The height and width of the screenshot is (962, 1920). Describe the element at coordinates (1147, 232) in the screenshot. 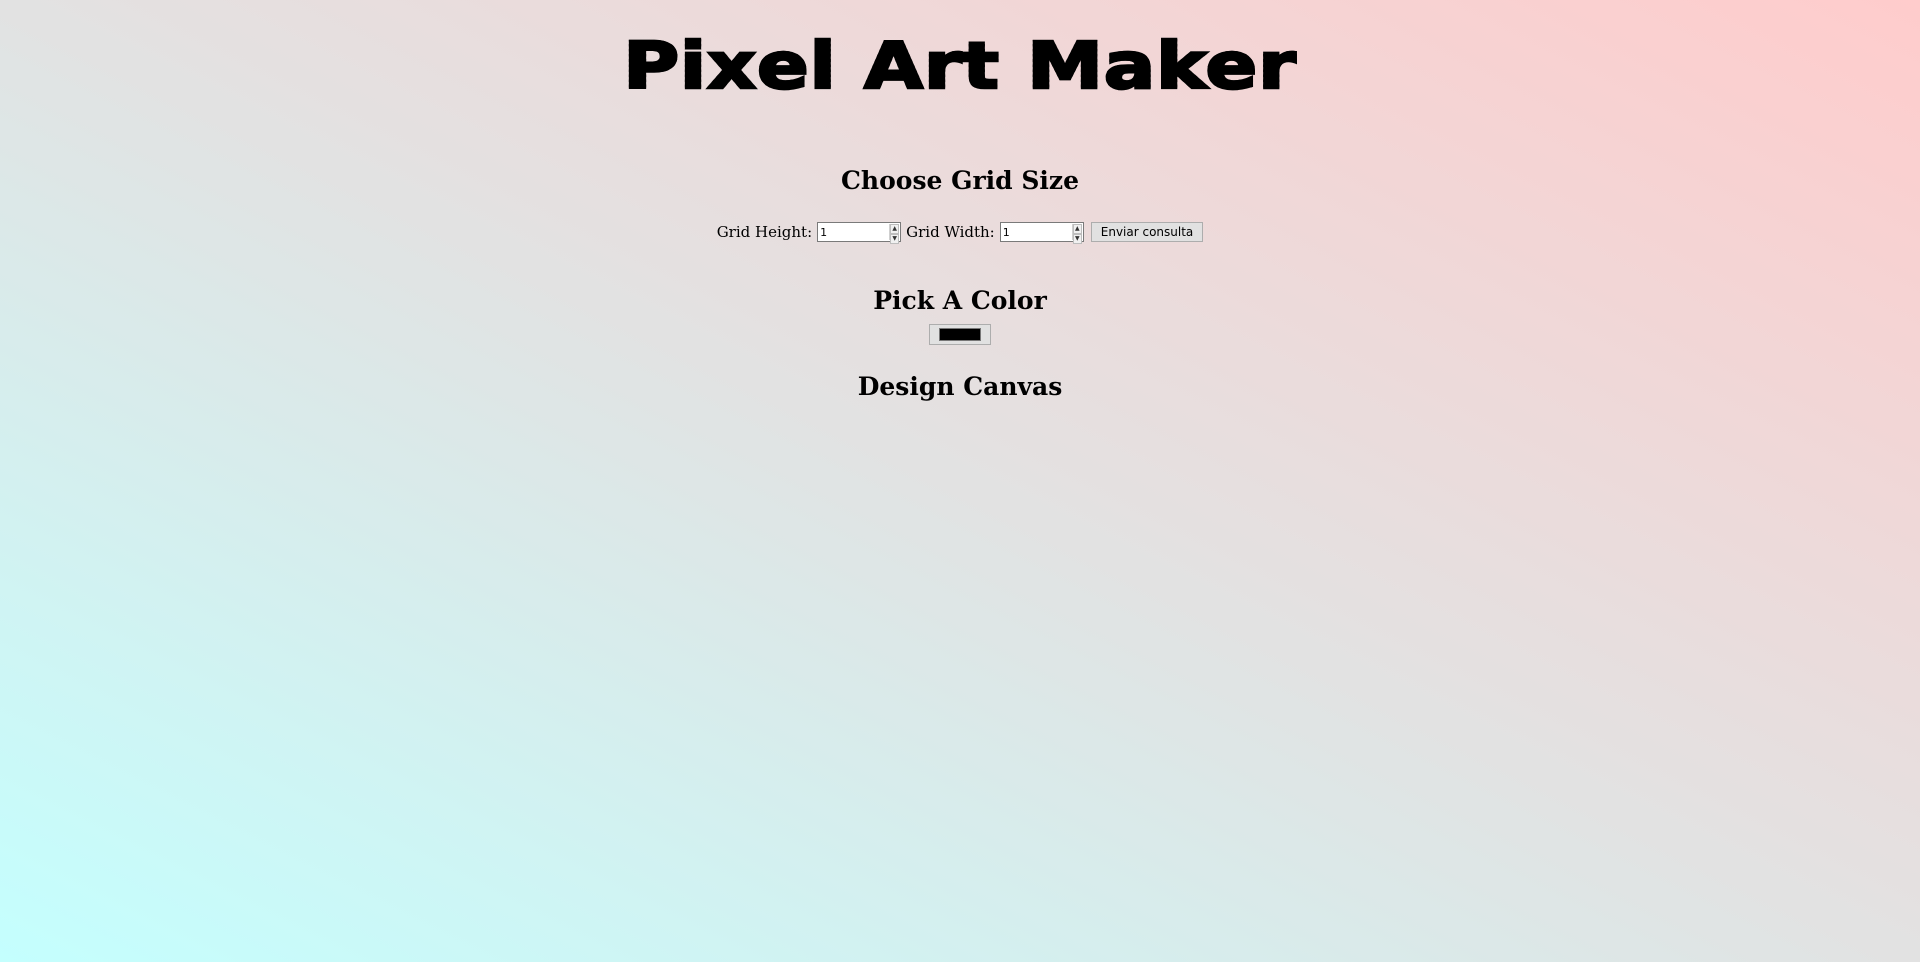

I see `submit-button: Enviar consulta` at that location.